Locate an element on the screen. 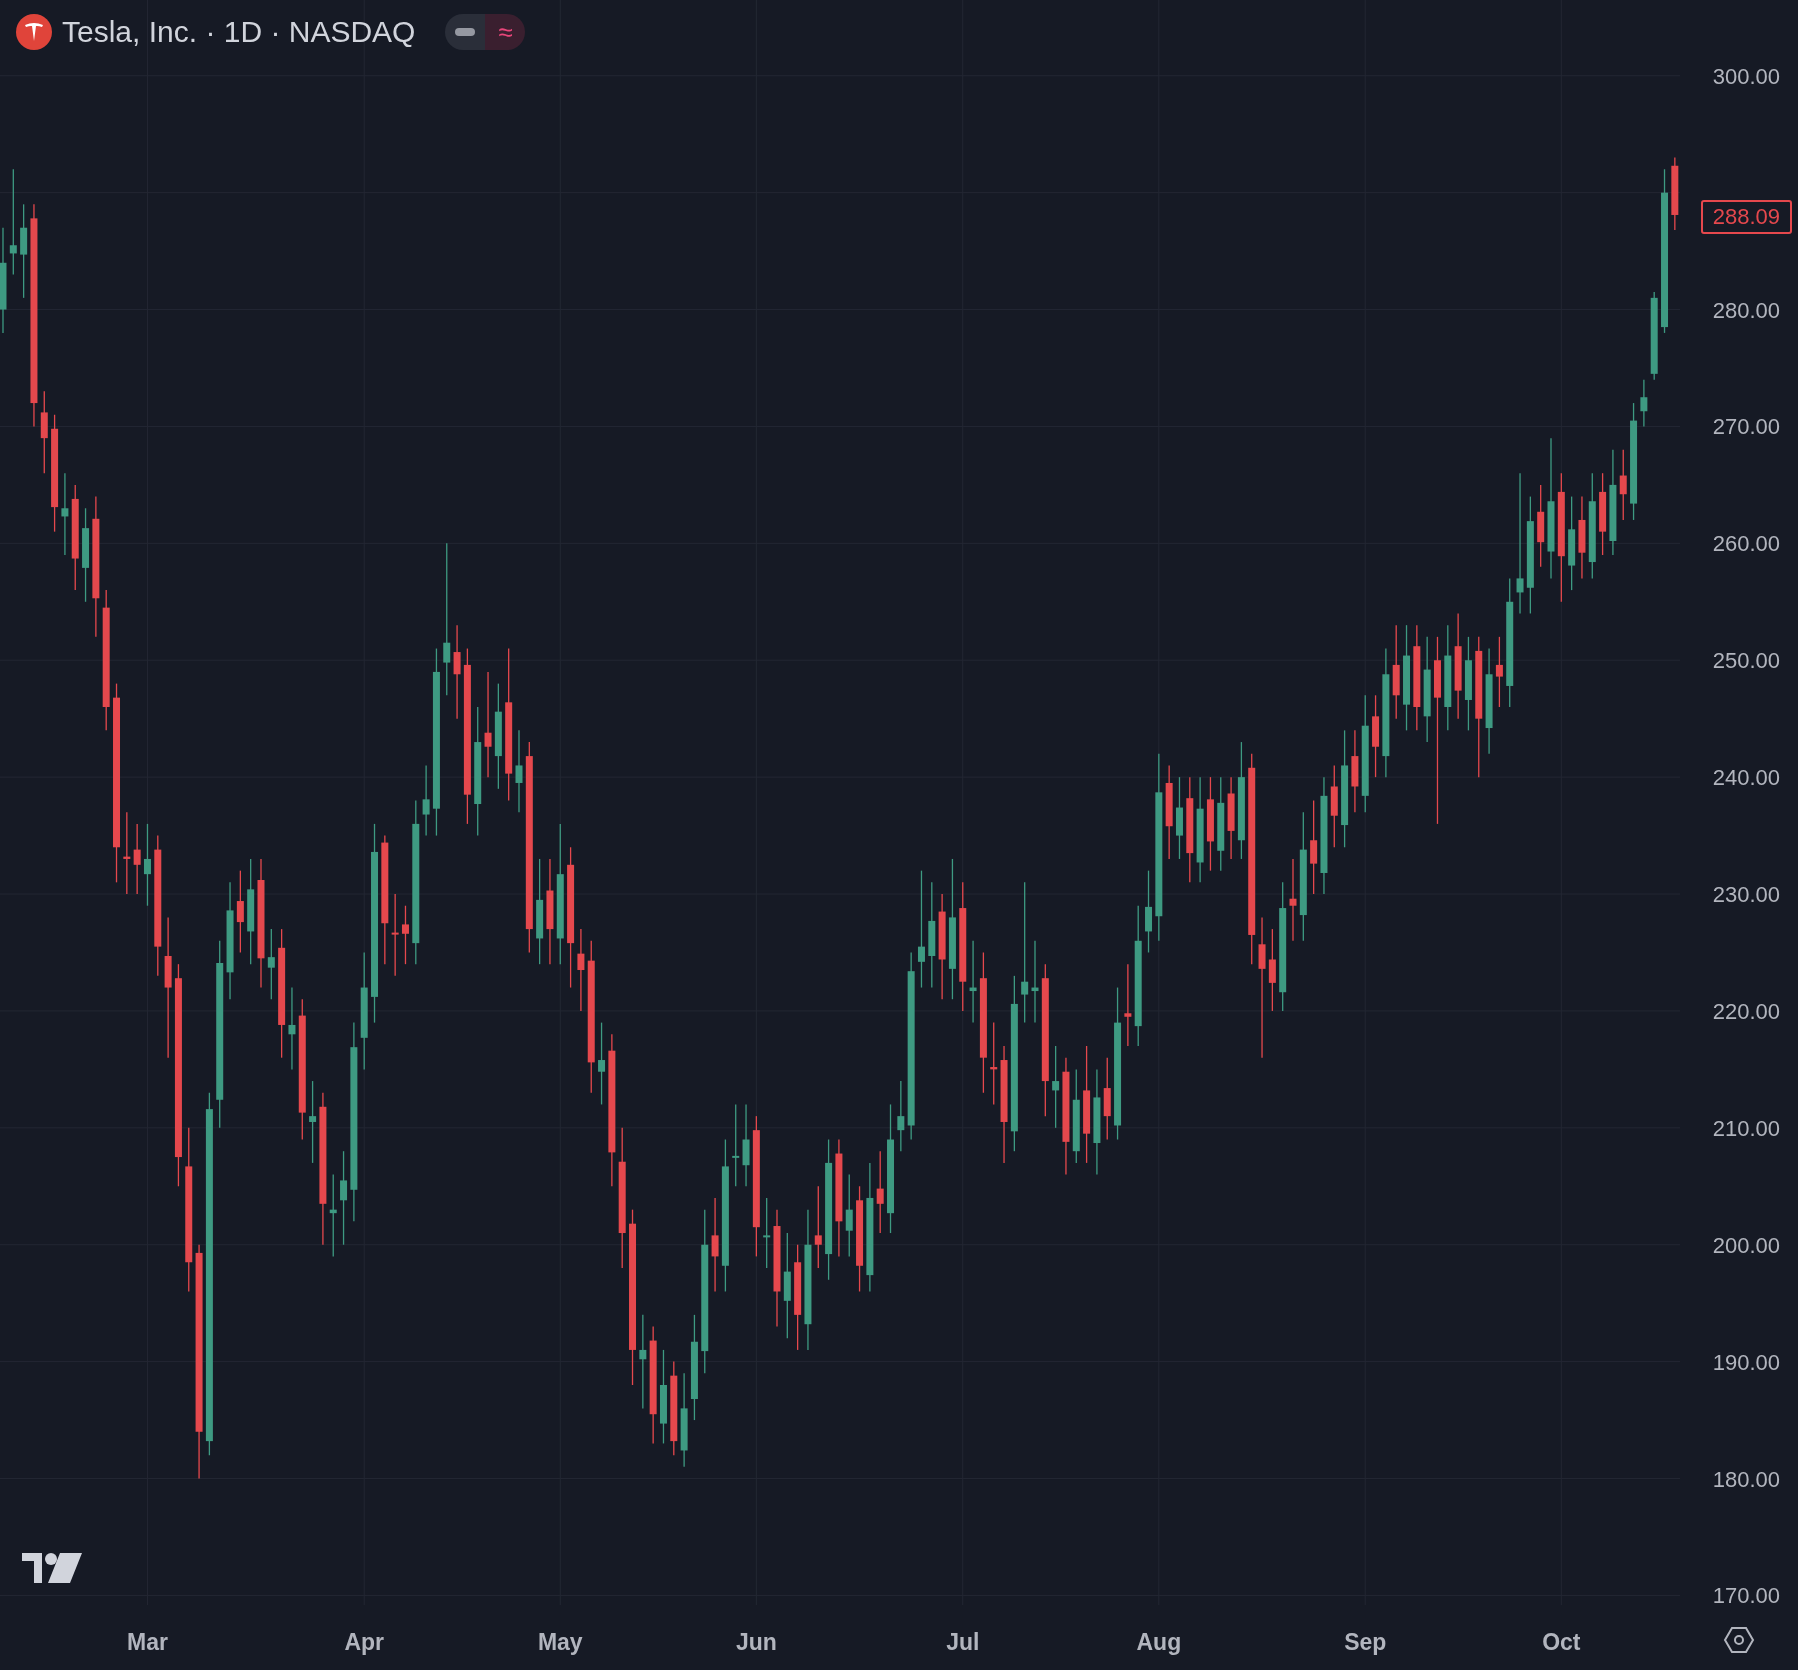 The image size is (1798, 1670). month-label: Oct is located at coordinates (1561, 1642).